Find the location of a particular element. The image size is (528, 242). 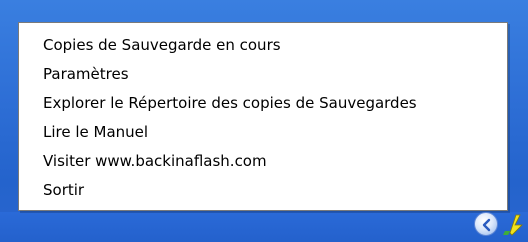

menu-item-visiter-site: Visiter www.backinaflash.com is located at coordinates (263, 161).